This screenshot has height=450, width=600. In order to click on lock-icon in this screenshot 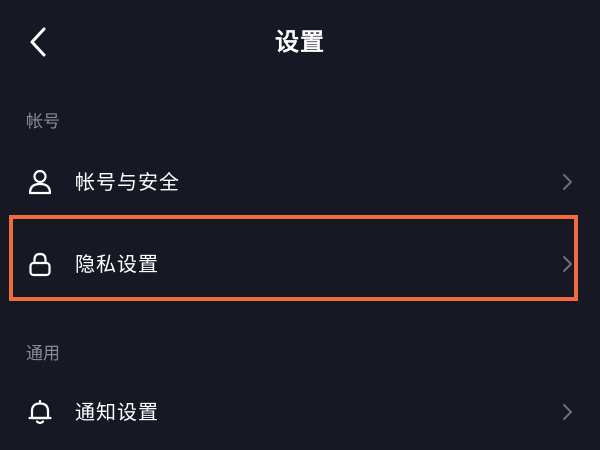, I will do `click(40, 264)`.